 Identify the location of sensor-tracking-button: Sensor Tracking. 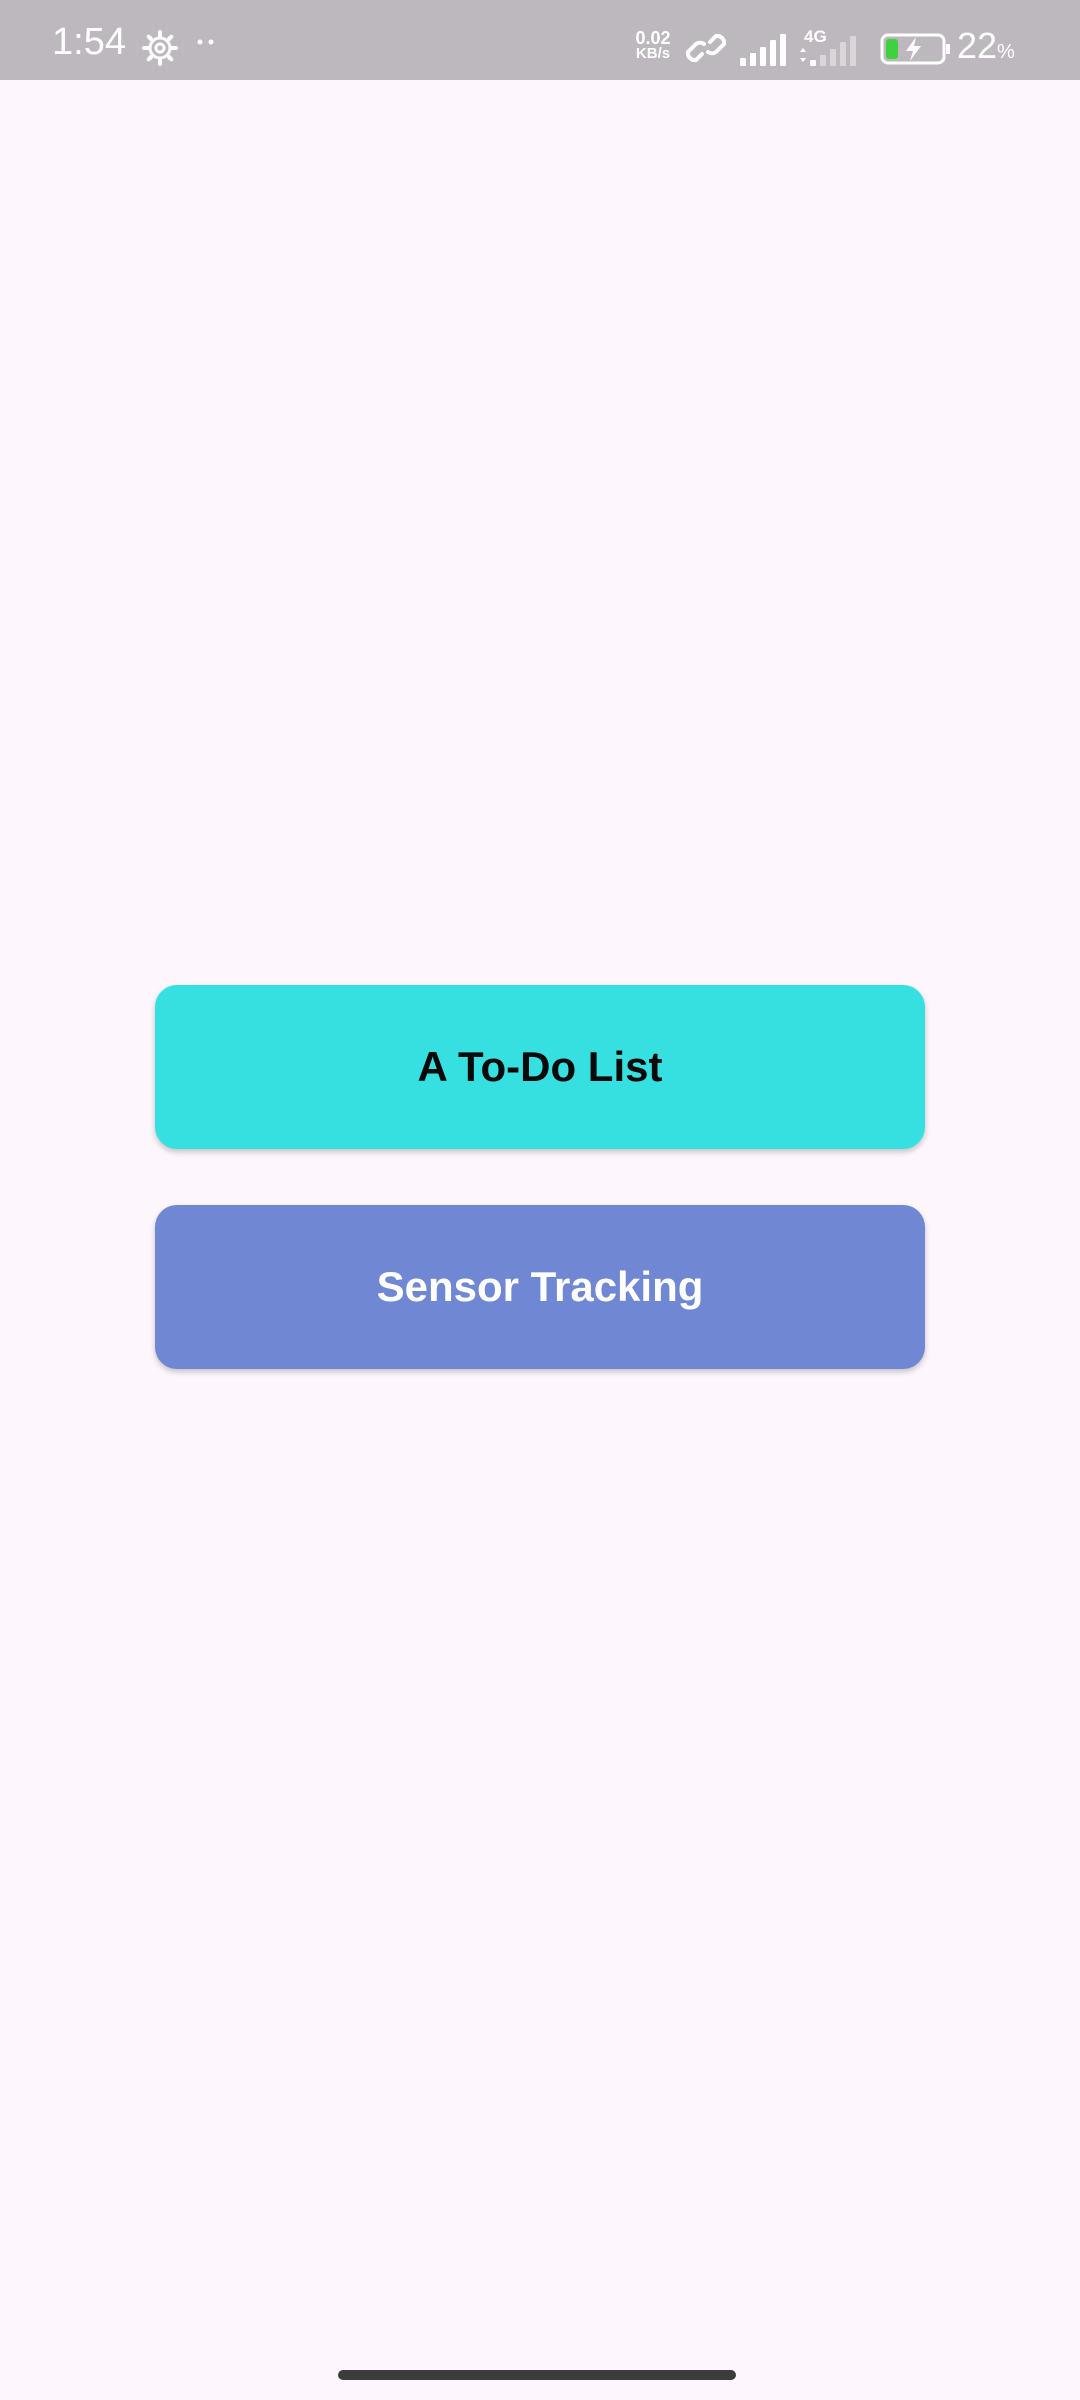
(540, 1287).